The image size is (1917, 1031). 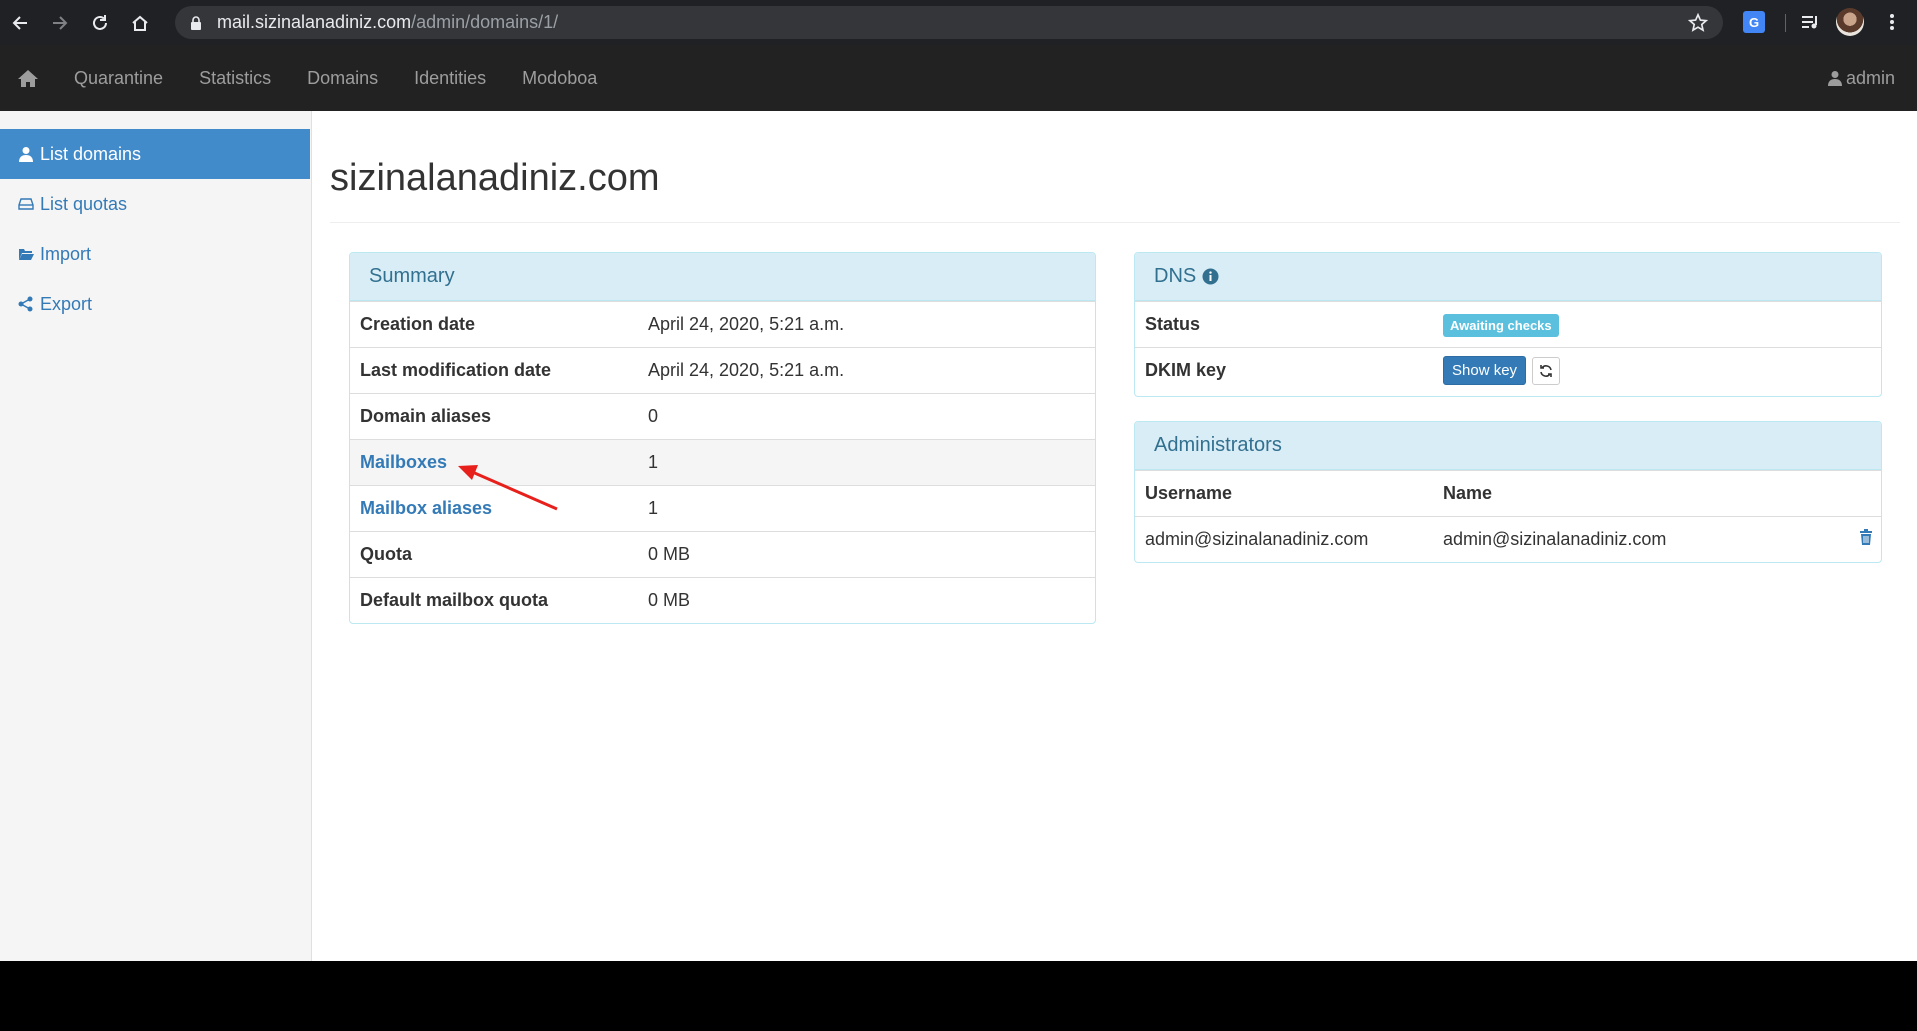 I want to click on refresh-button, so click(x=1546, y=370).